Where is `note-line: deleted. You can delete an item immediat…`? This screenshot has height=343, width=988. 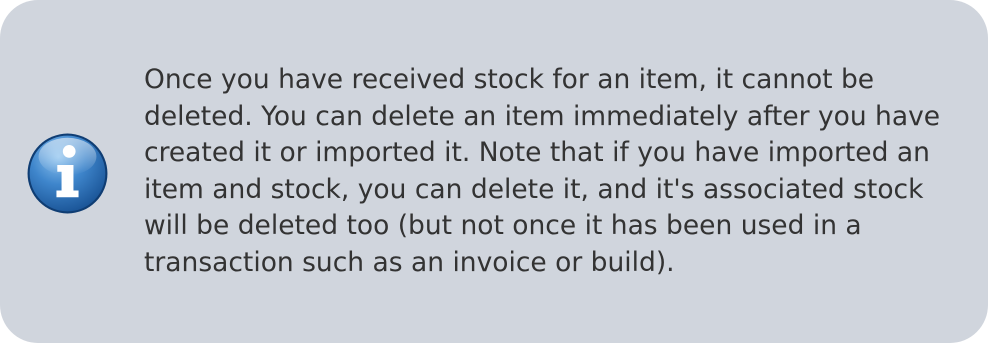
note-line: deleted. You can delete an item immediat… is located at coordinates (542, 116).